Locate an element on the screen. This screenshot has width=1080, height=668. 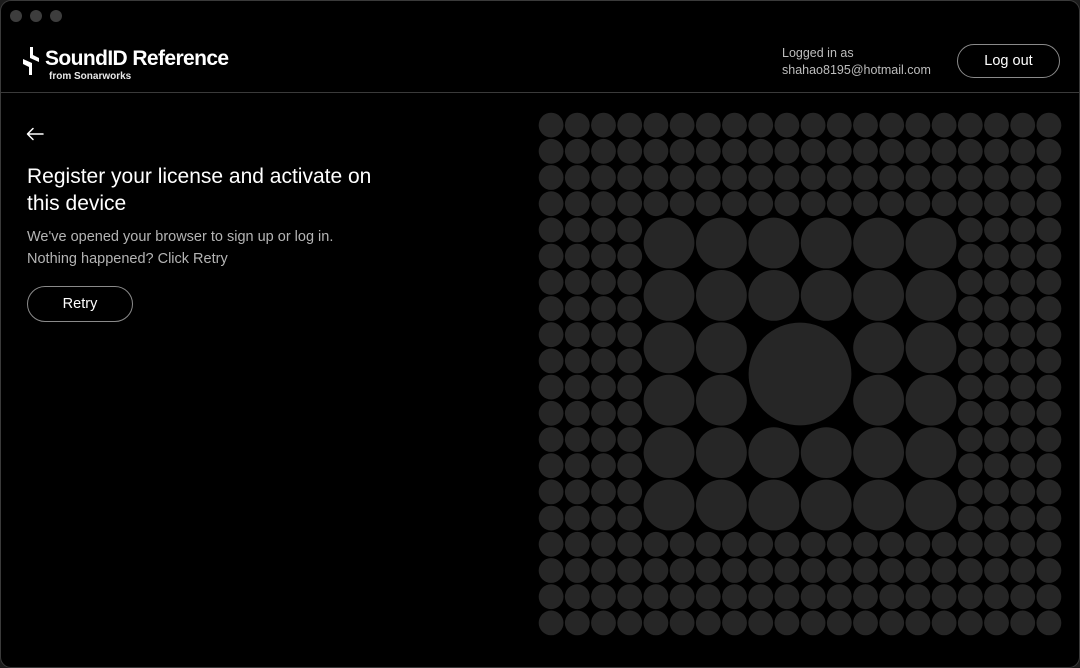
close-window-button is located at coordinates (16, 16).